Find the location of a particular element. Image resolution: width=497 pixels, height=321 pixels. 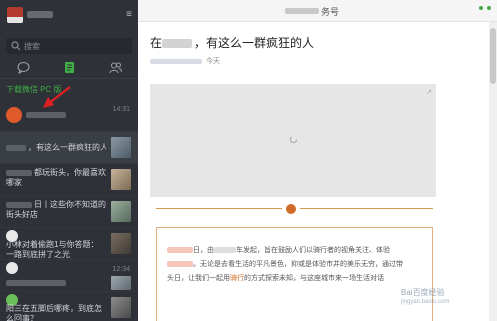

chat-bubble-icon is located at coordinates (23, 67).